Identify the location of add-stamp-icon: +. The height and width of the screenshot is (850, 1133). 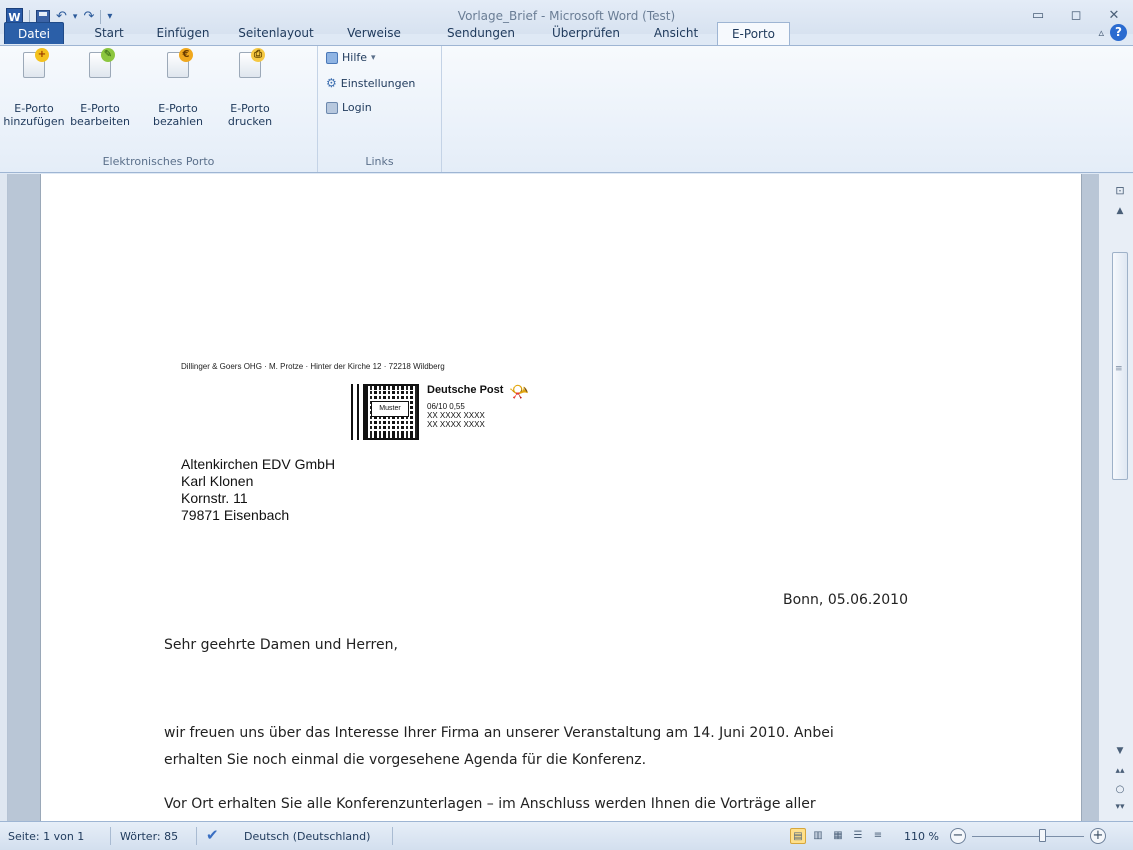
(36, 63).